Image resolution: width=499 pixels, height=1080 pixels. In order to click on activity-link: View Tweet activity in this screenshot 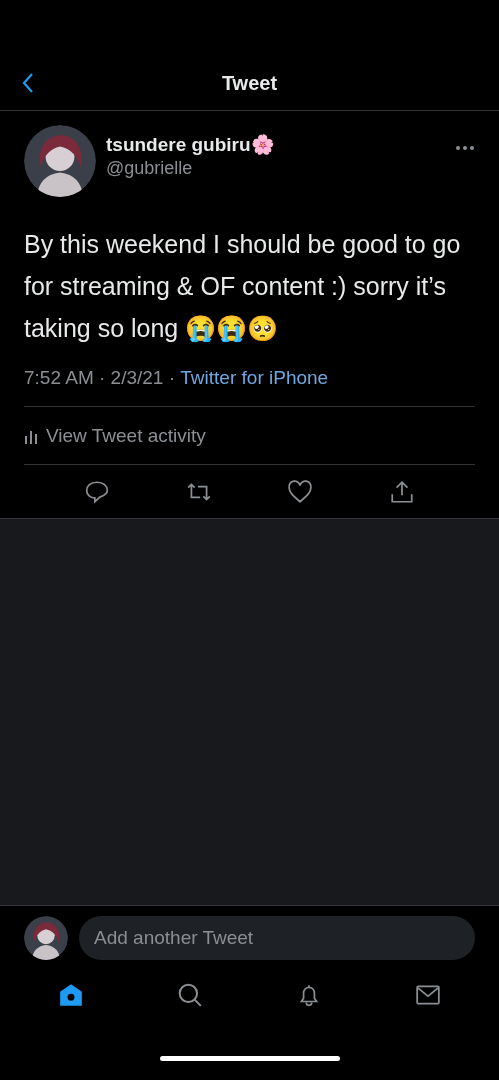, I will do `click(249, 436)`.